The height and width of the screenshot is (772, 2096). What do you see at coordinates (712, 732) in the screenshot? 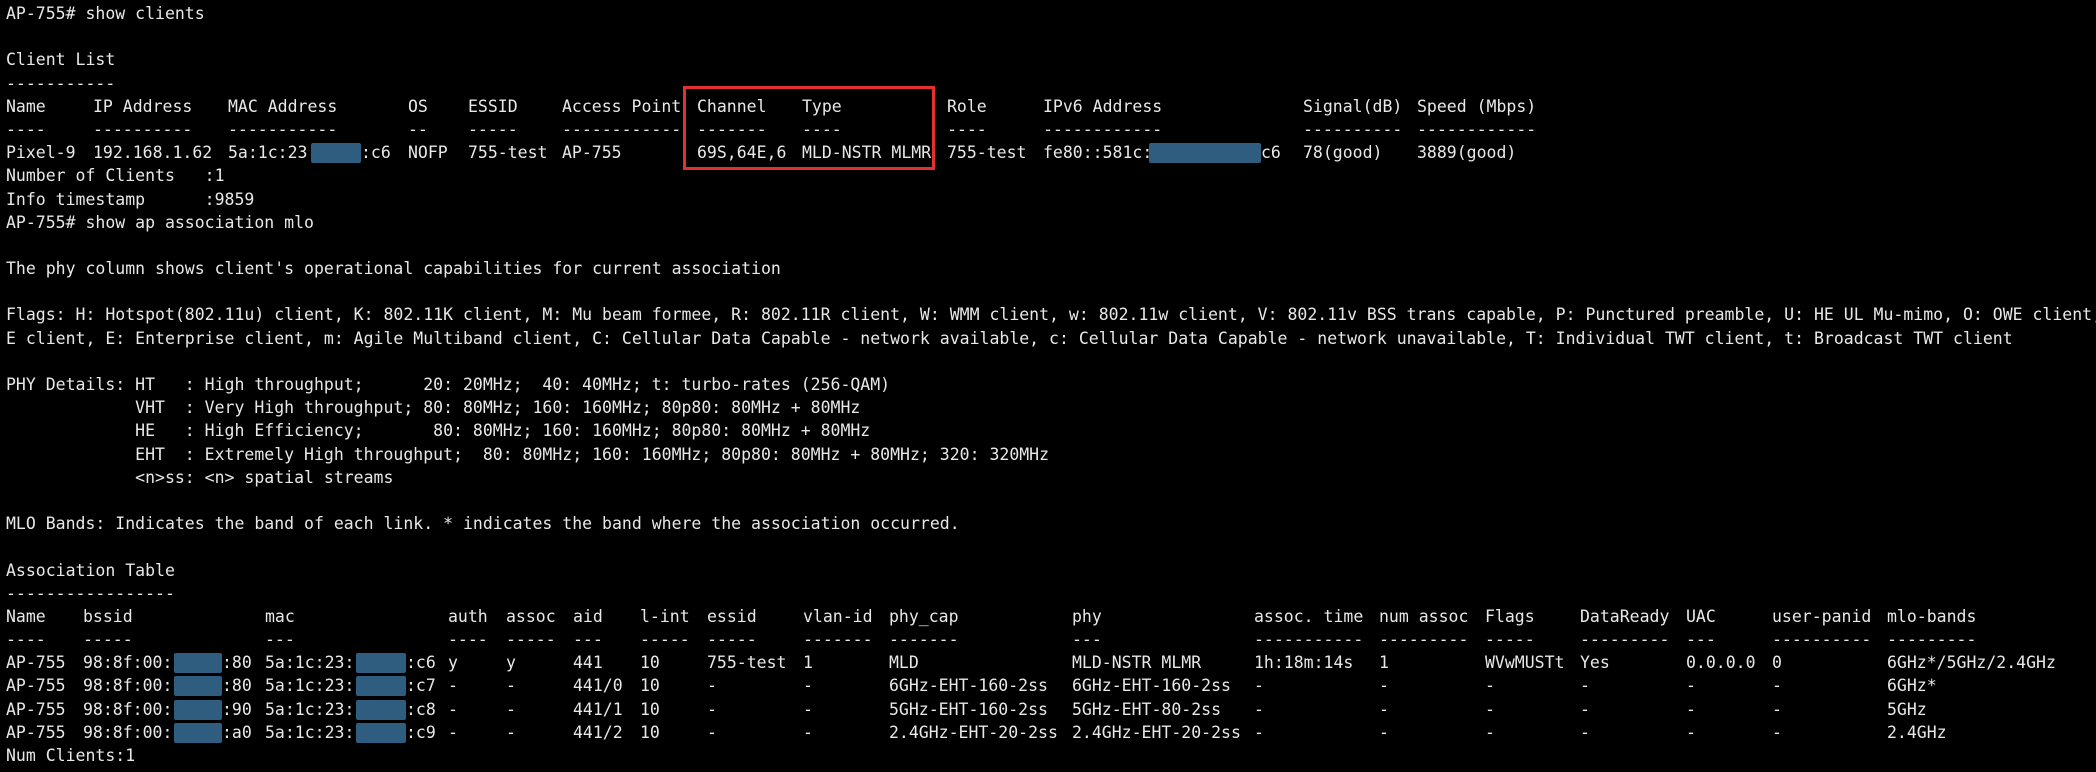
I see `row-essid: -` at bounding box center [712, 732].